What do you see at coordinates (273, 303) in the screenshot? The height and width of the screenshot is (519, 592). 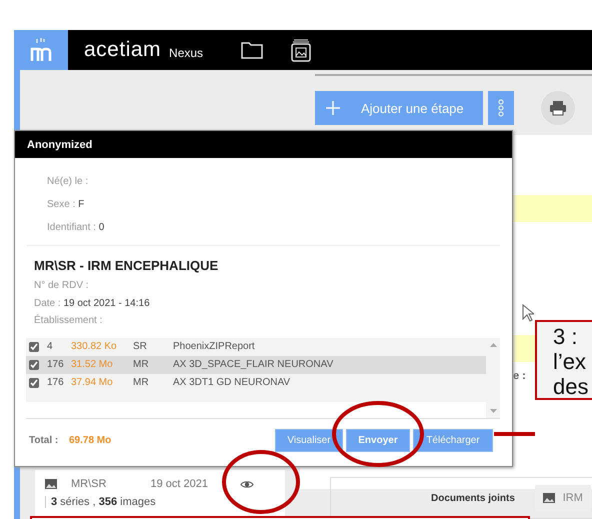 I see `exam-field: Date : 19 oct 2021 - 14:16` at bounding box center [273, 303].